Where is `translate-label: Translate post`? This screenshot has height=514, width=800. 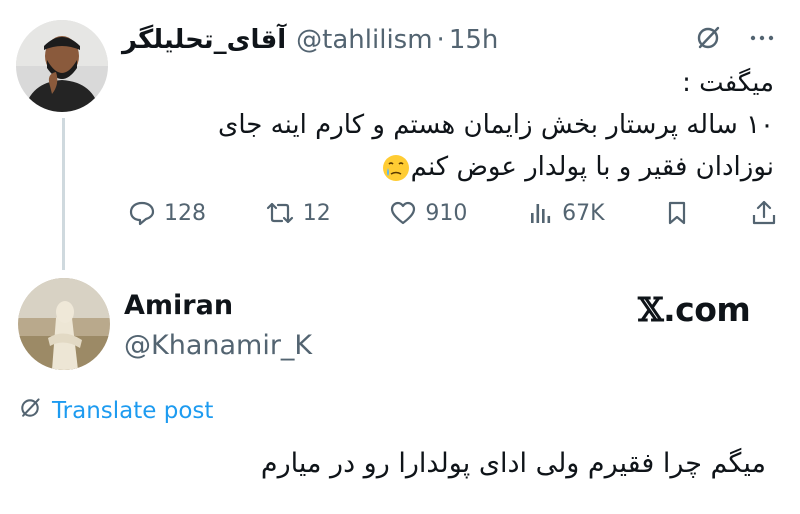
translate-label: Translate post is located at coordinates (132, 411).